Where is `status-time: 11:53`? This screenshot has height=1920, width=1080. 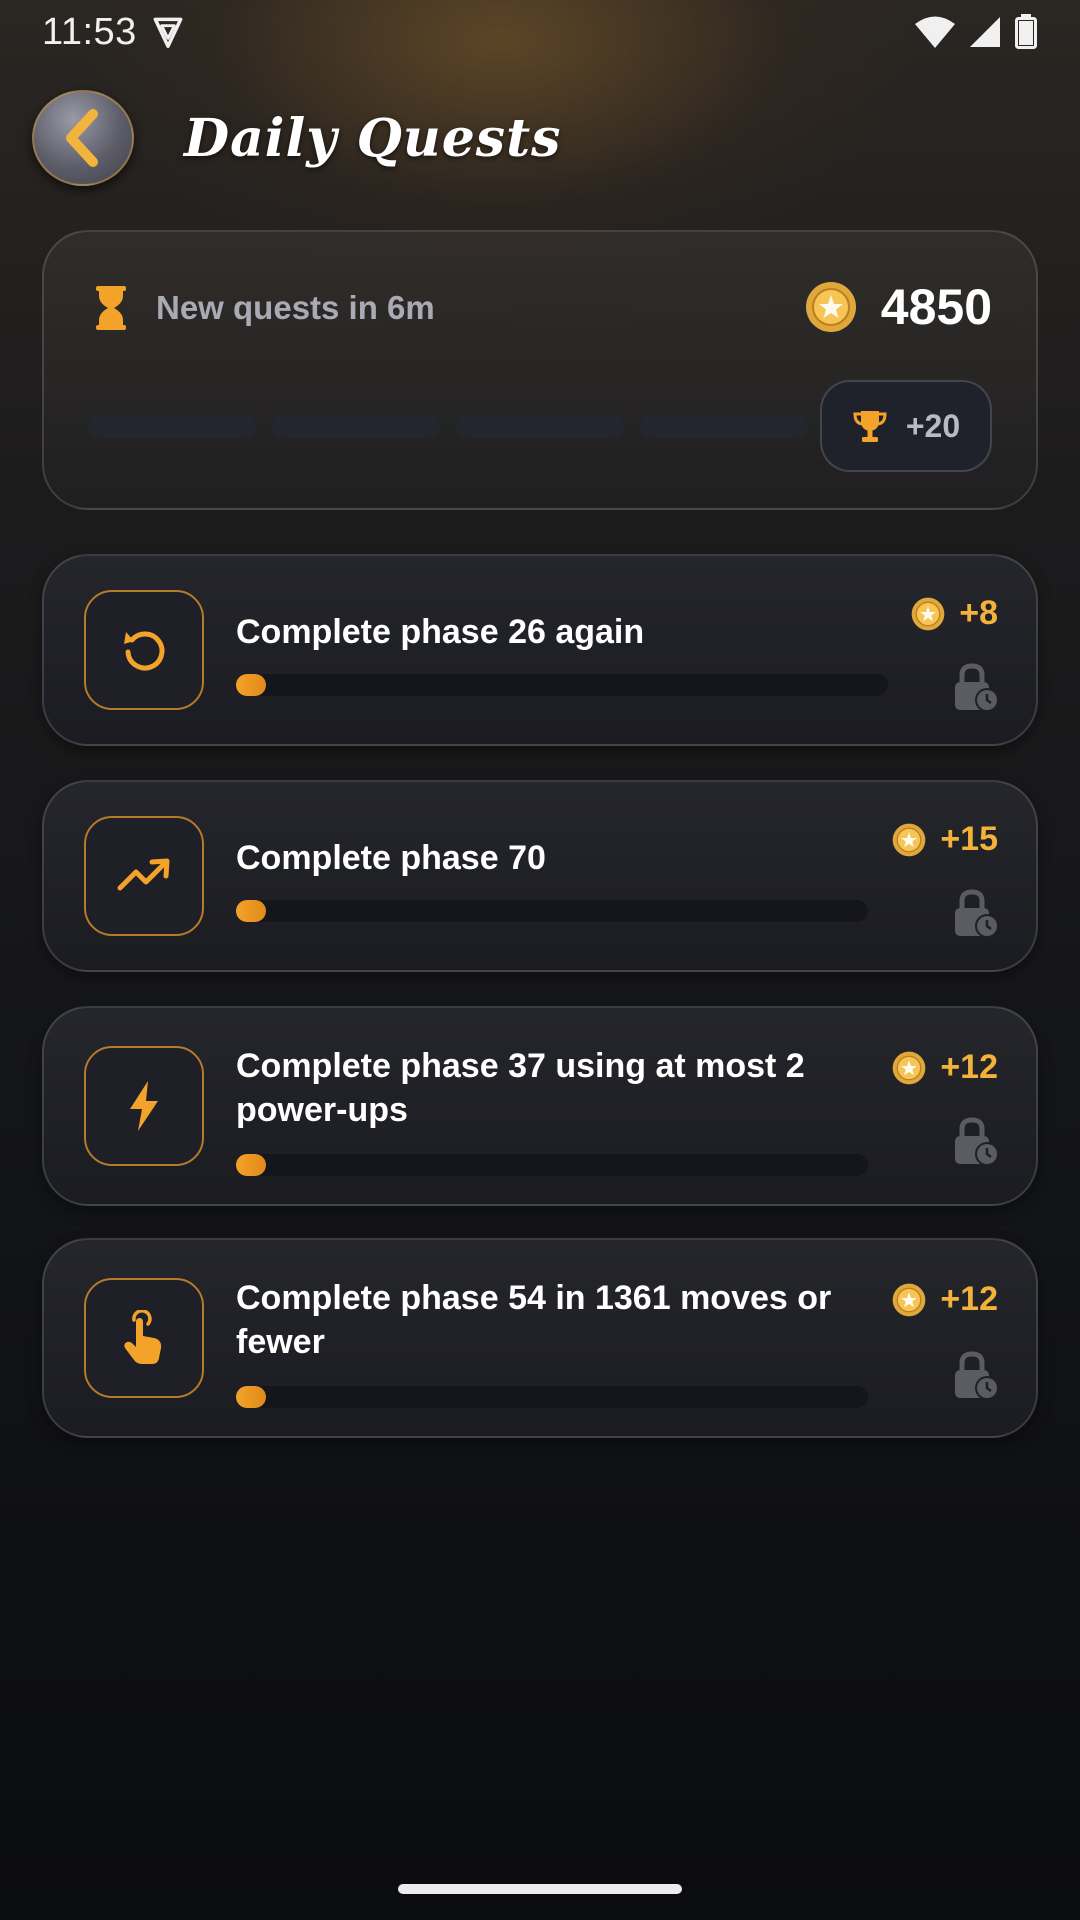 status-time: 11:53 is located at coordinates (89, 31).